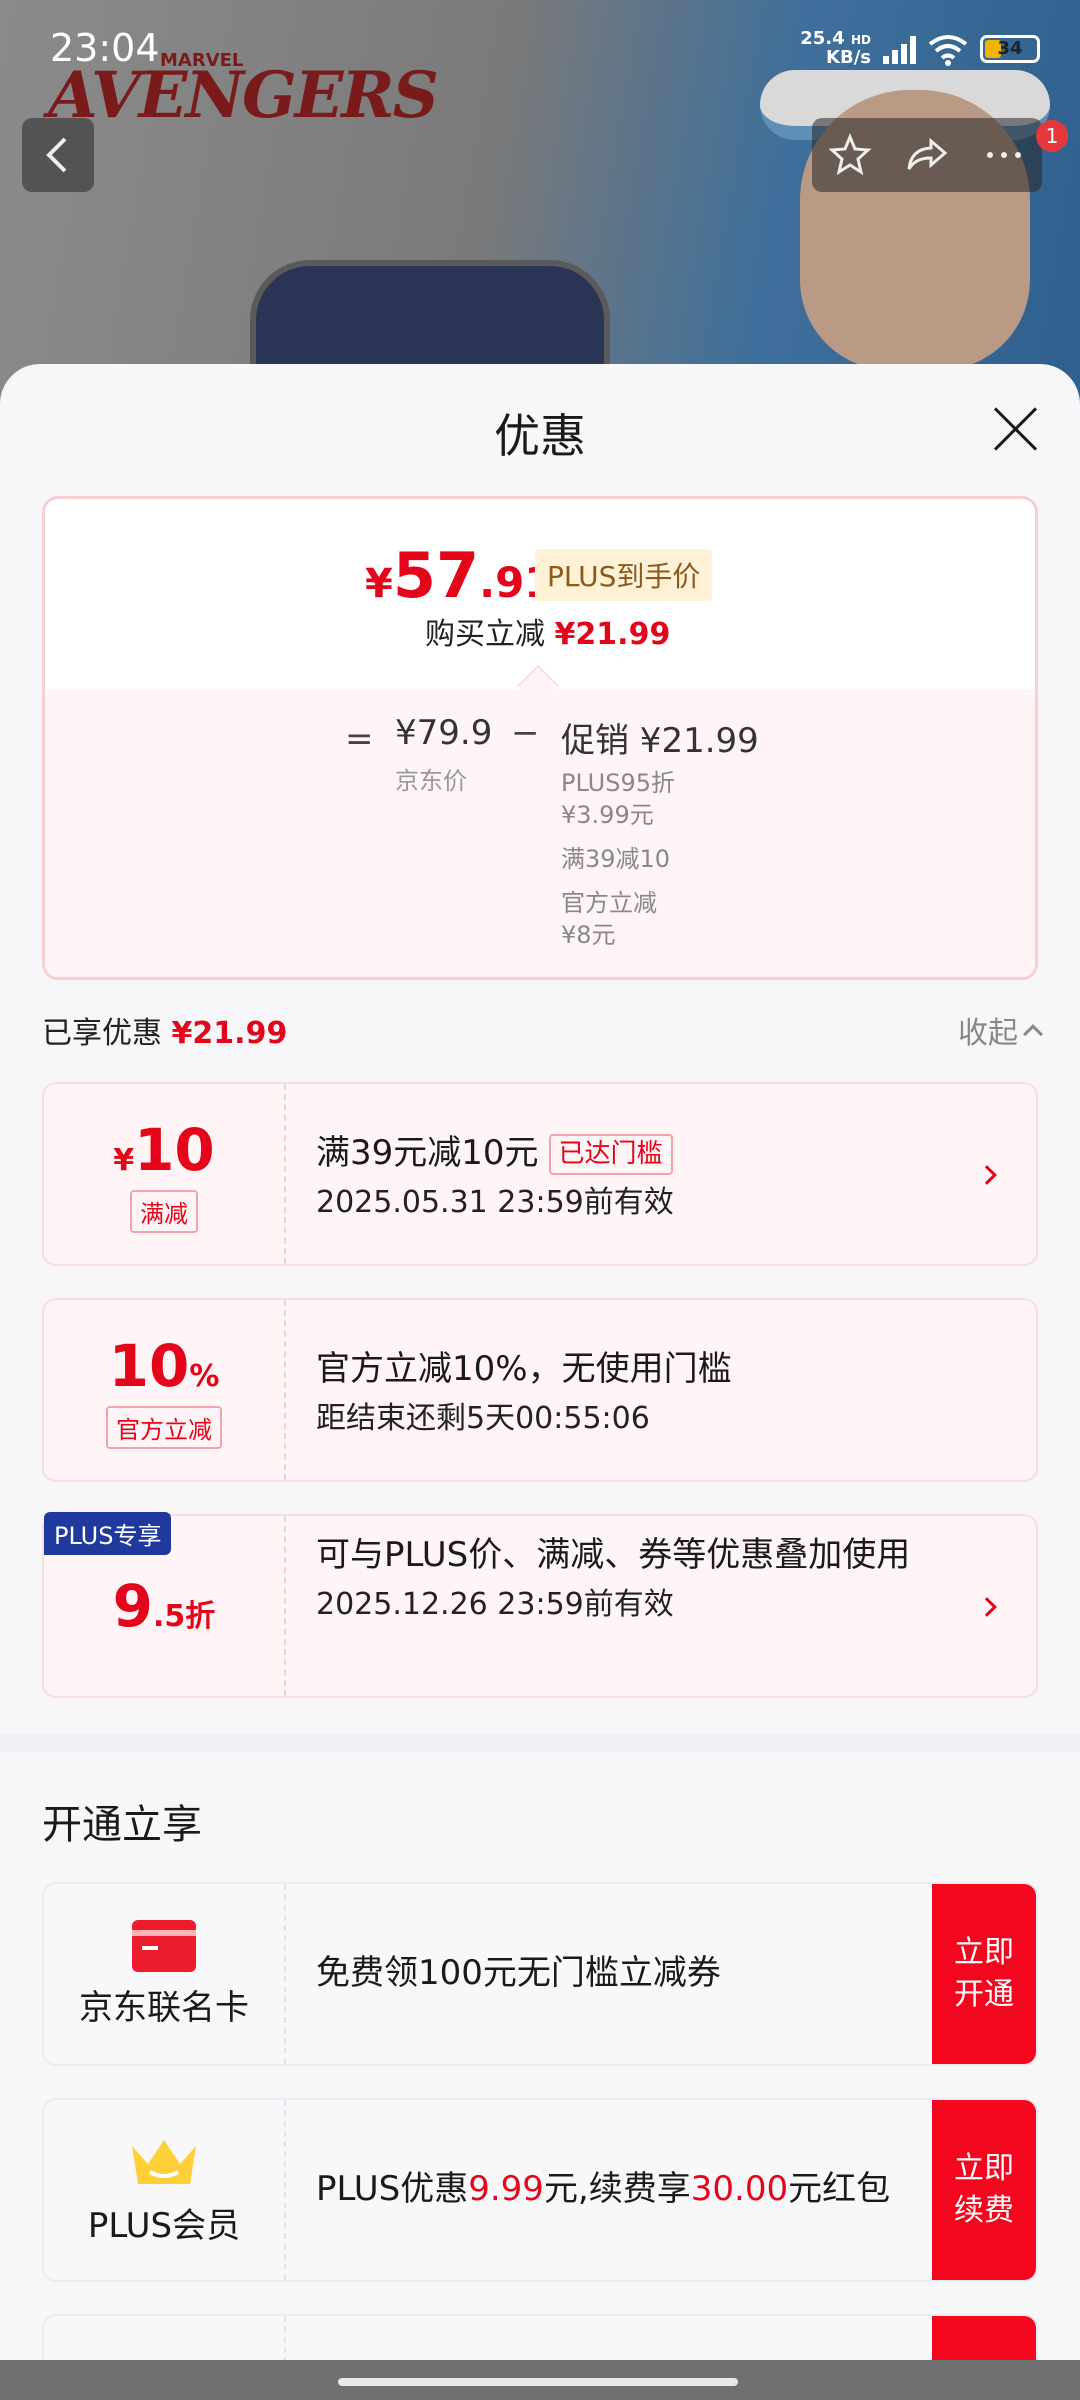 This screenshot has height=2400, width=1080. I want to click on star-icon, so click(850, 155).